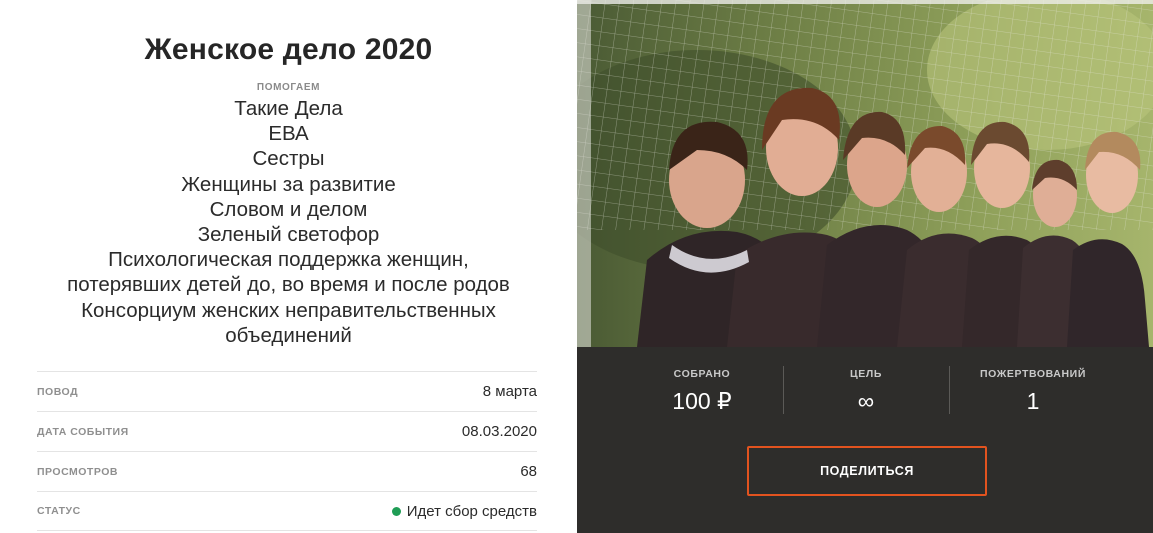 The image size is (1153, 533). What do you see at coordinates (288, 159) in the screenshot?
I see `beneficiary-item: Сестры` at bounding box center [288, 159].